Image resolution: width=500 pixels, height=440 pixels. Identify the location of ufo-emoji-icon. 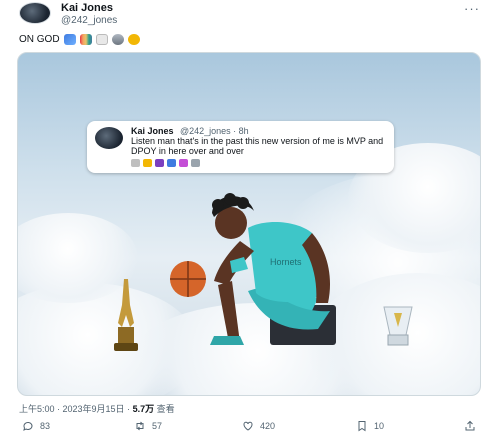
(117, 39).